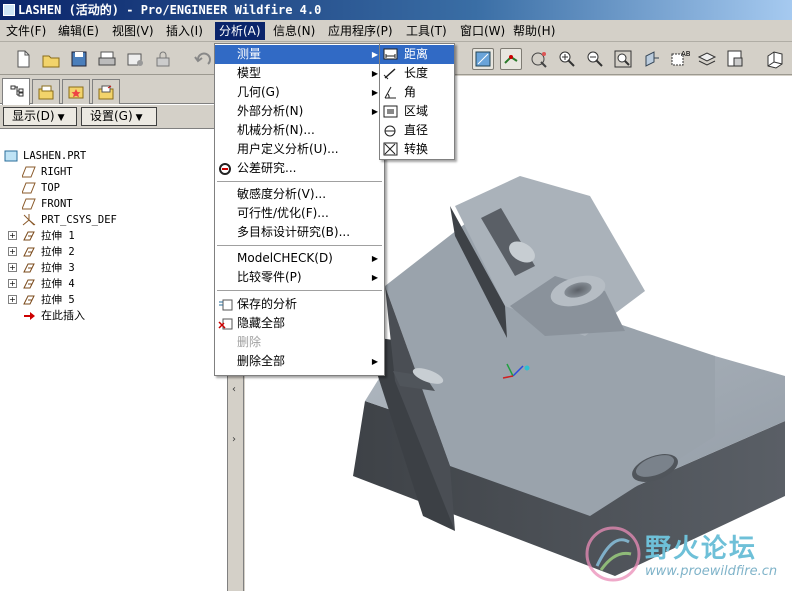 The height and width of the screenshot is (591, 792). I want to click on menu-item-transform: 转换, so click(417, 149).